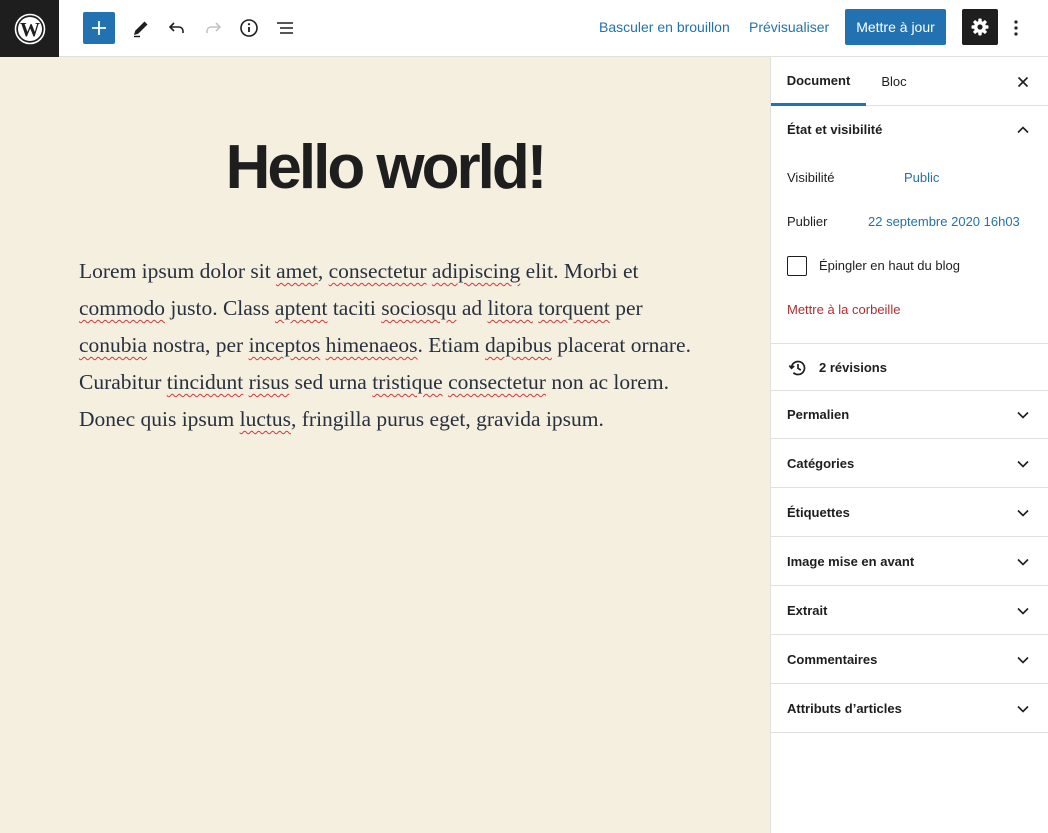 Image resolution: width=1048 pixels, height=833 pixels. Describe the element at coordinates (385, 167) in the screenshot. I see `post-title: Hello world!` at that location.